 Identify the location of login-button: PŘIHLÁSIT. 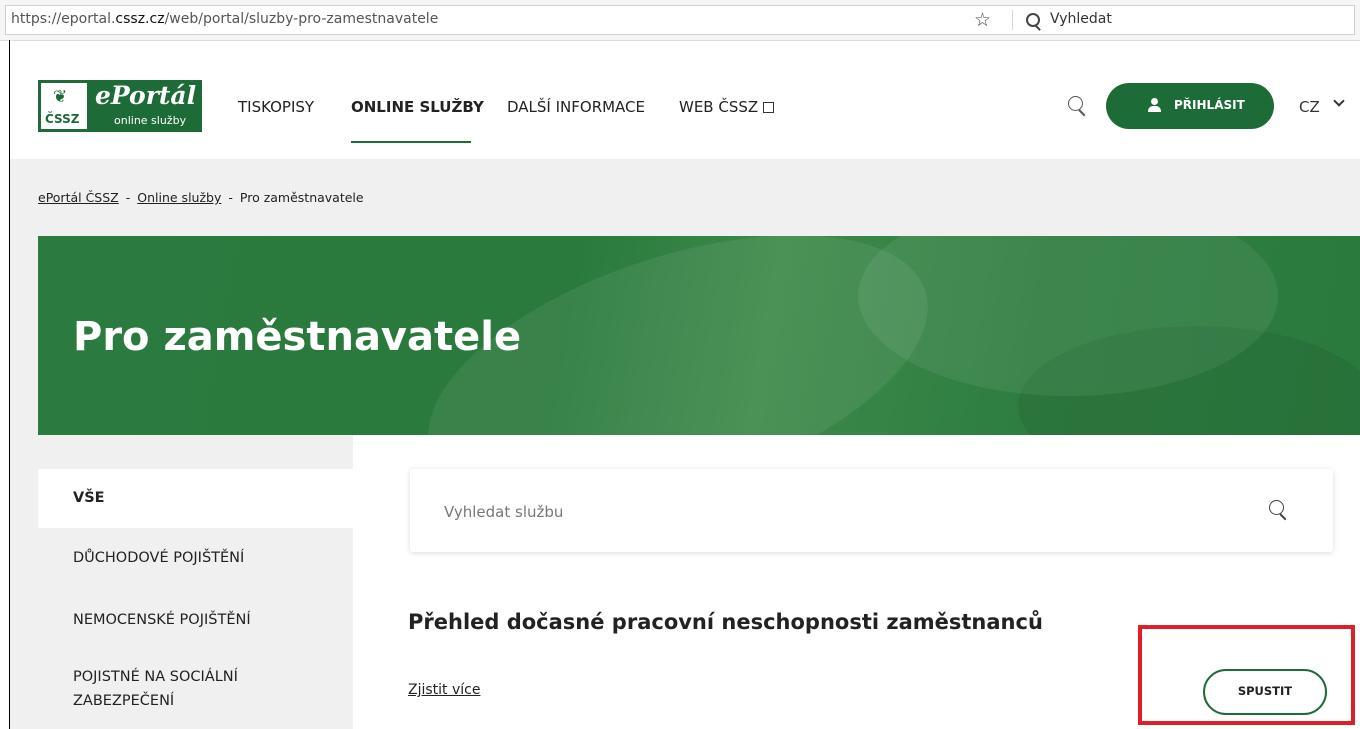
(1190, 106).